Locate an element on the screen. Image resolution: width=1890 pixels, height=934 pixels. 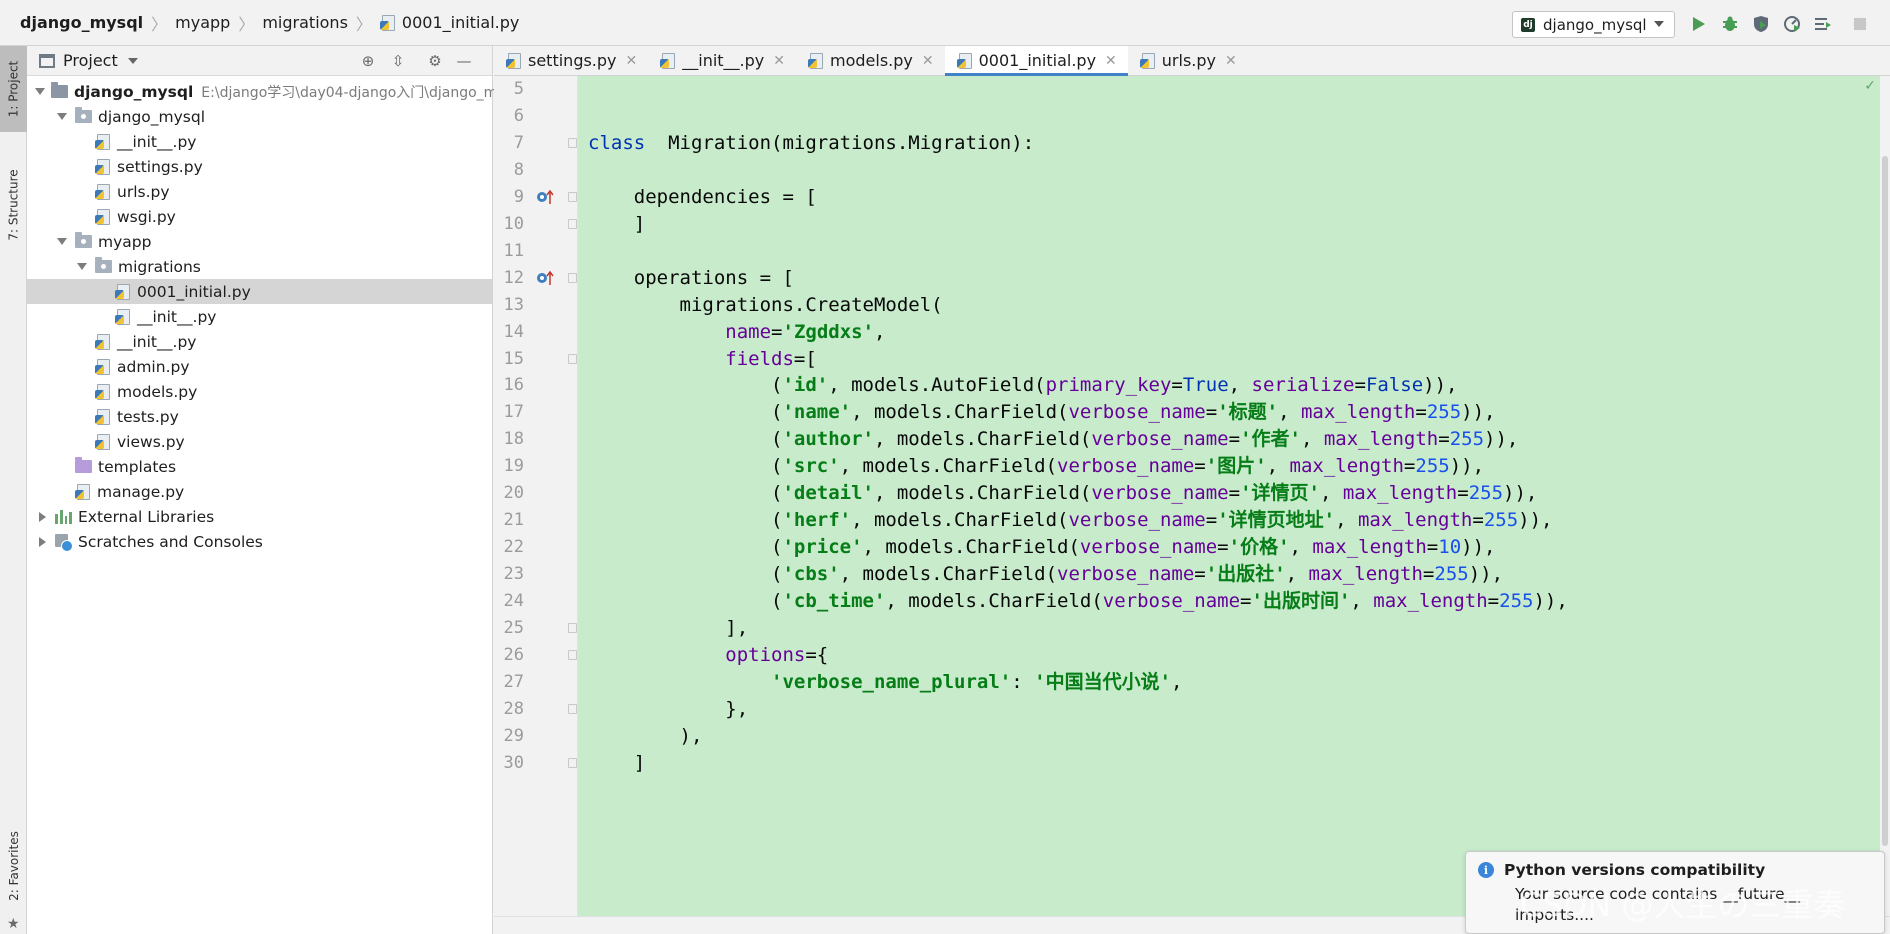
profile-icon is located at coordinates (1792, 24).